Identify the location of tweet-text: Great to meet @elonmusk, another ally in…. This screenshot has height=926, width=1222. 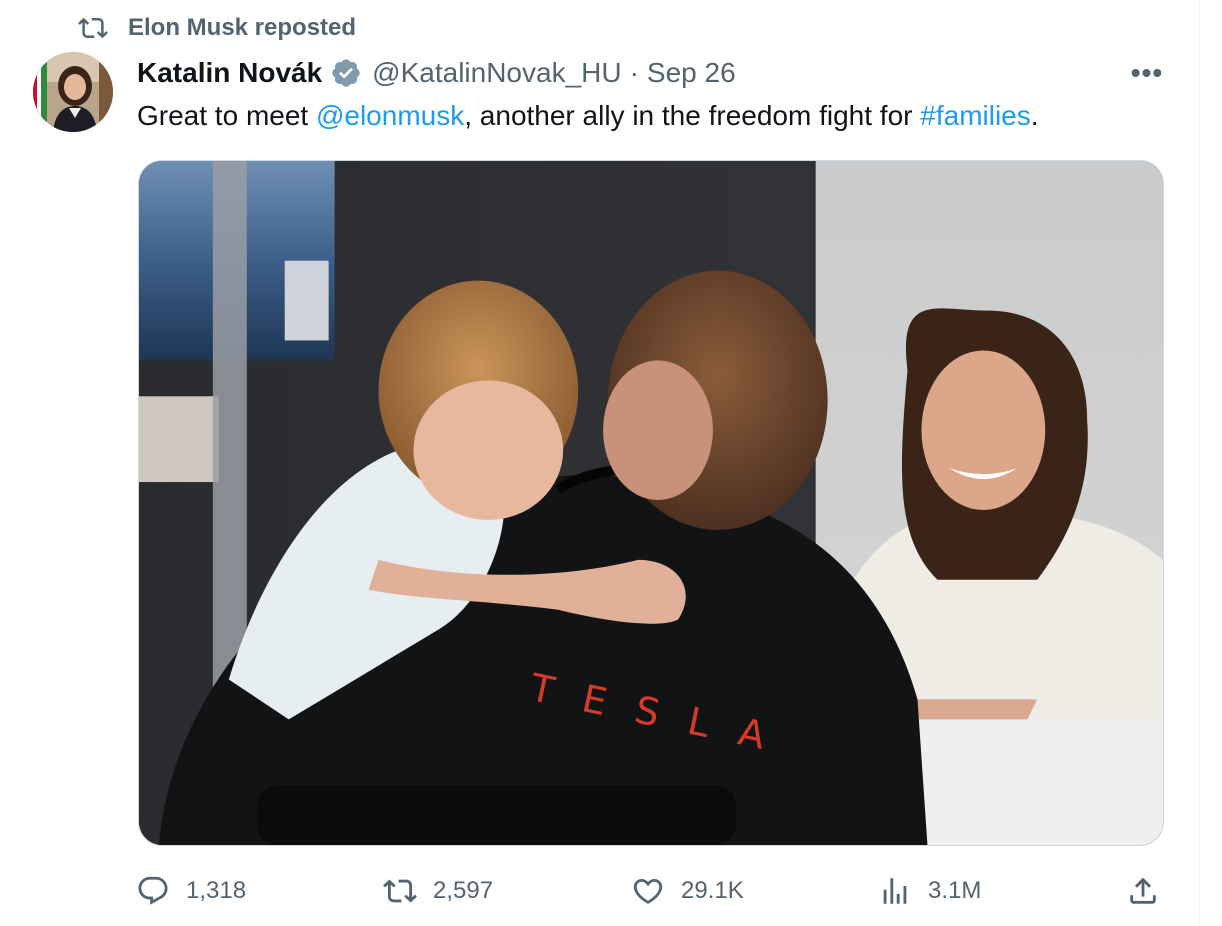
(653, 116).